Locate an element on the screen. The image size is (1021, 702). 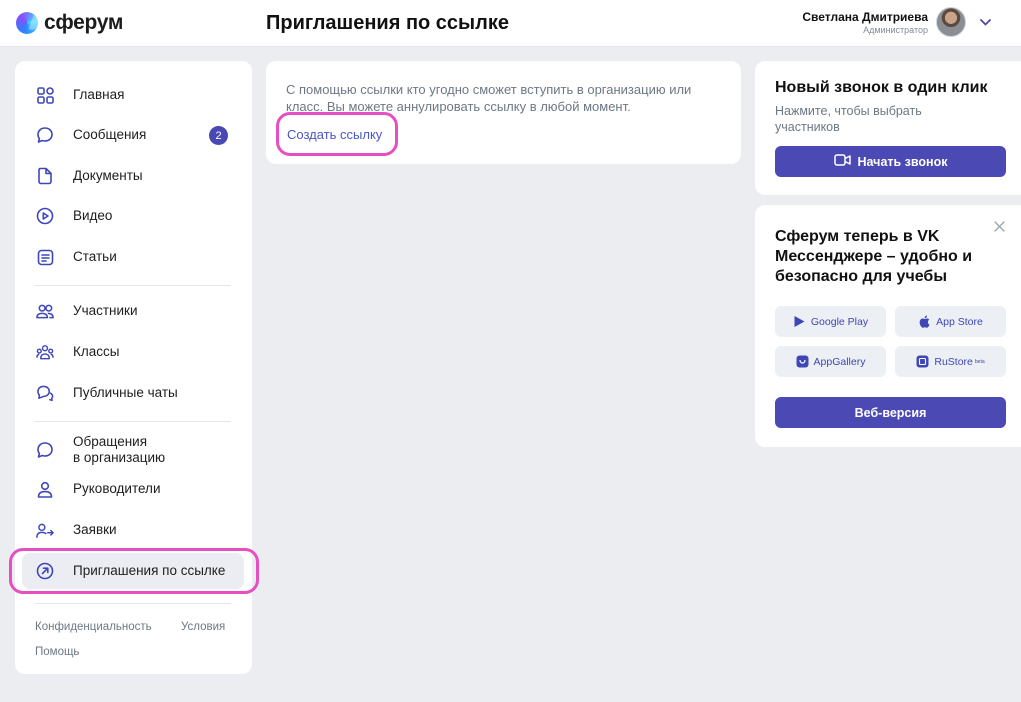
appgallery-button: AppGallery is located at coordinates (830, 361).